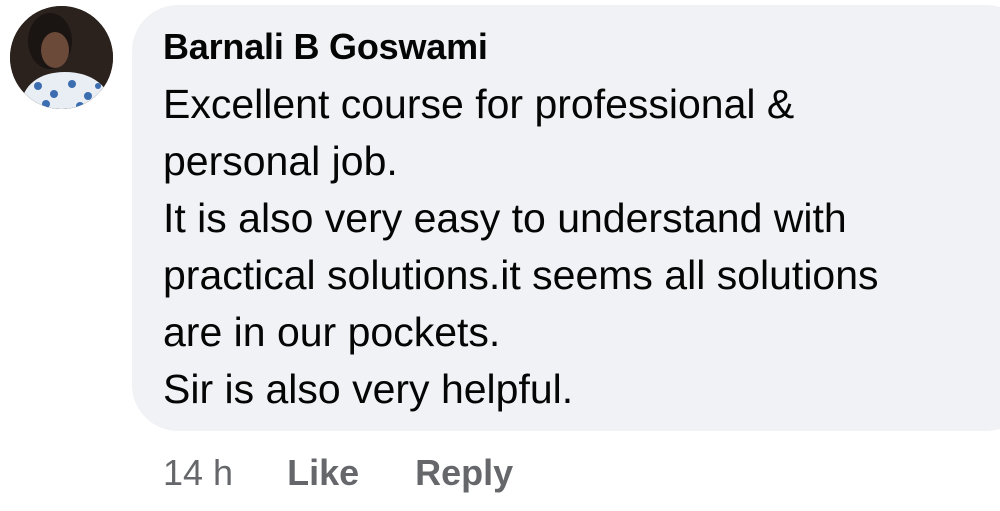 The image size is (1000, 511). What do you see at coordinates (198, 473) in the screenshot?
I see `comment-timestamp: 14 h` at bounding box center [198, 473].